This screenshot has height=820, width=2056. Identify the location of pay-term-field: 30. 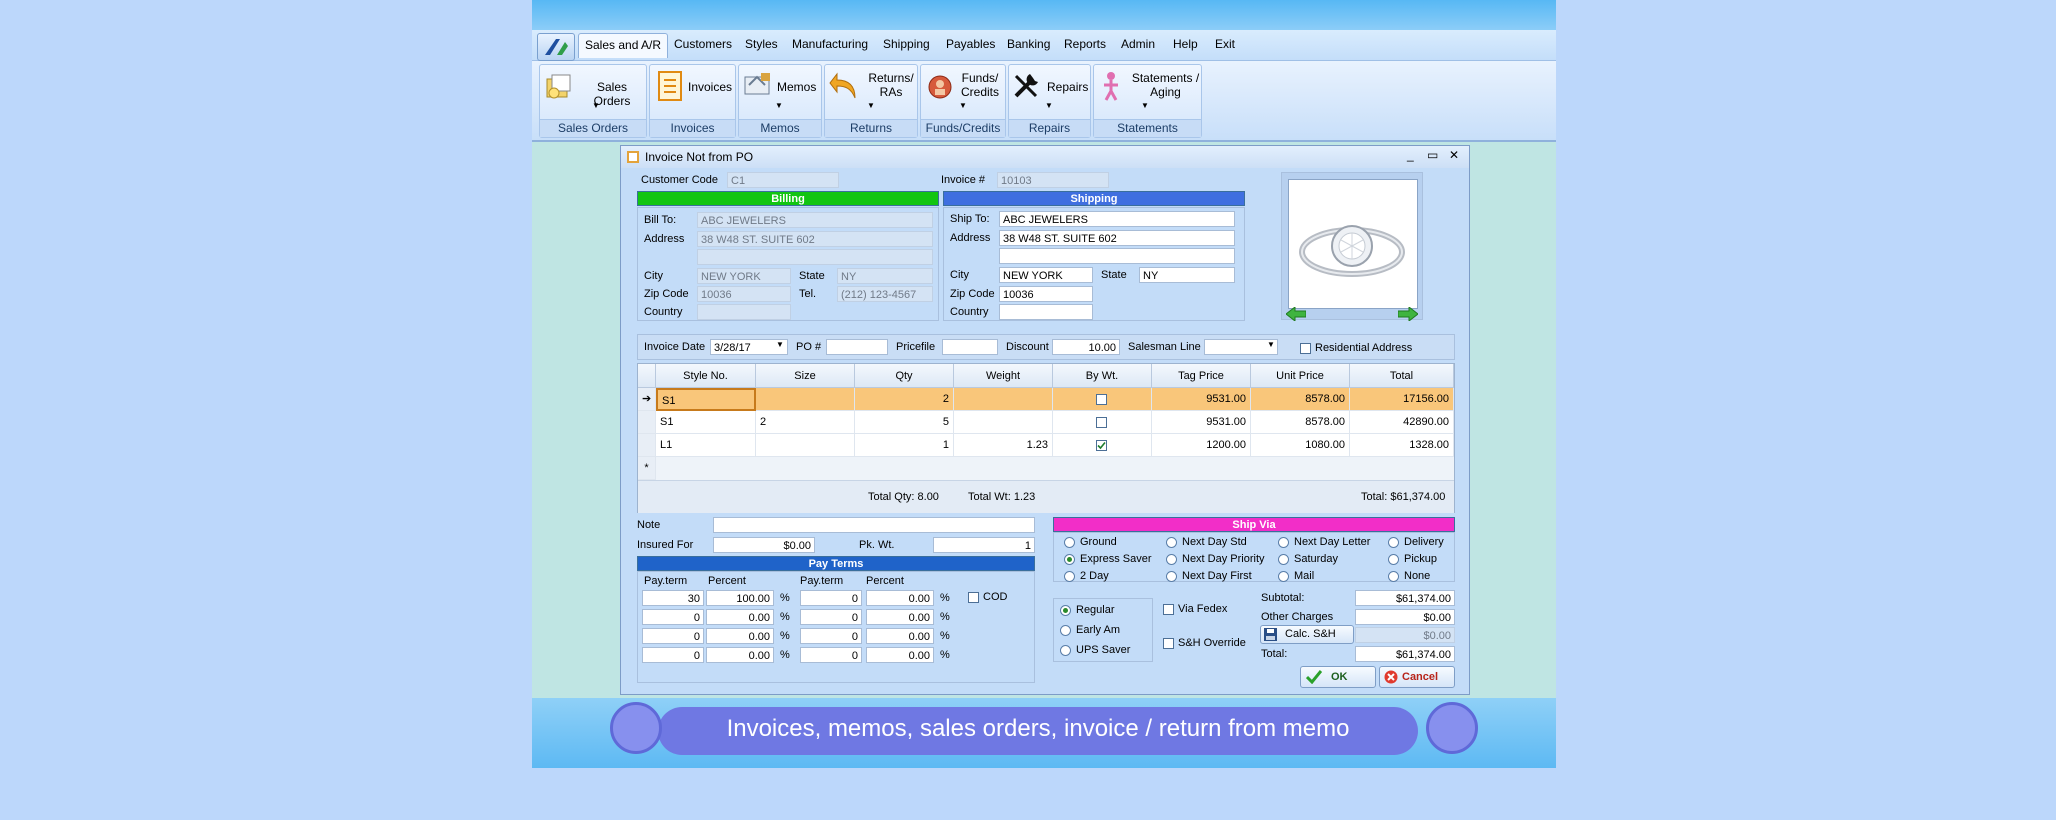
(673, 598).